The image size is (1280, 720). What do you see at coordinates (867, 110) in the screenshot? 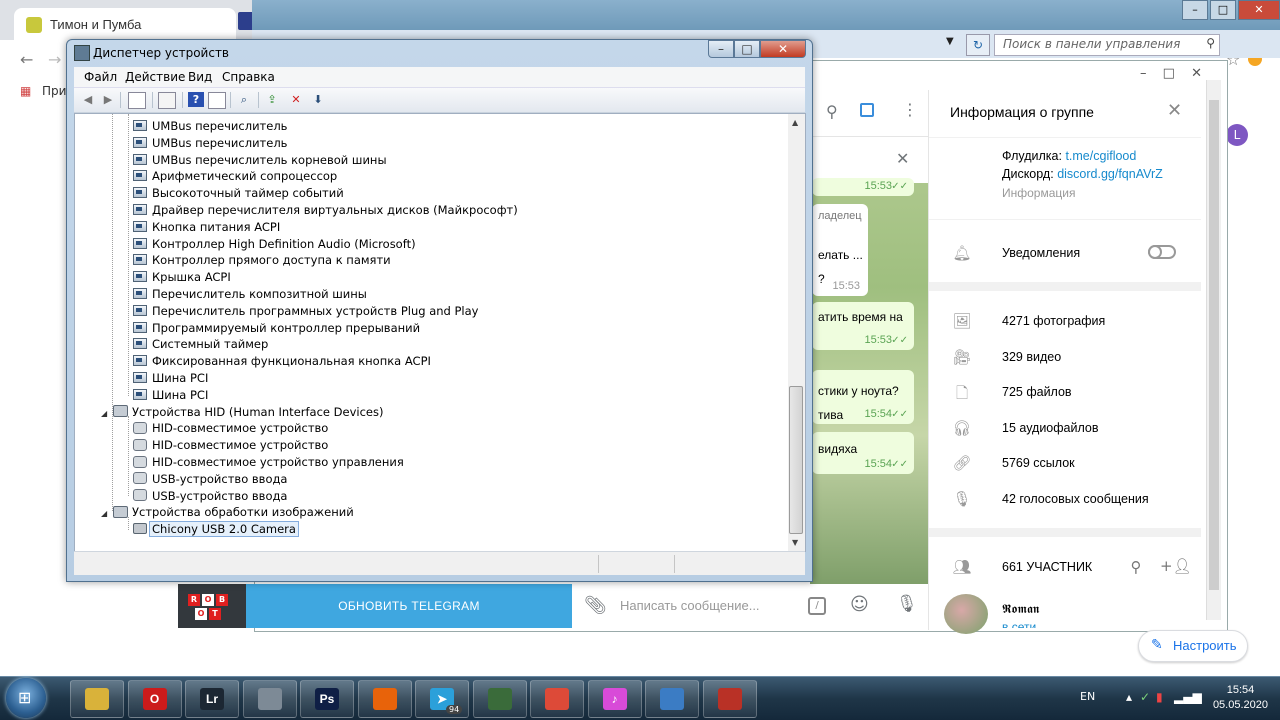
I see `sidebar-toggle-icon` at bounding box center [867, 110].